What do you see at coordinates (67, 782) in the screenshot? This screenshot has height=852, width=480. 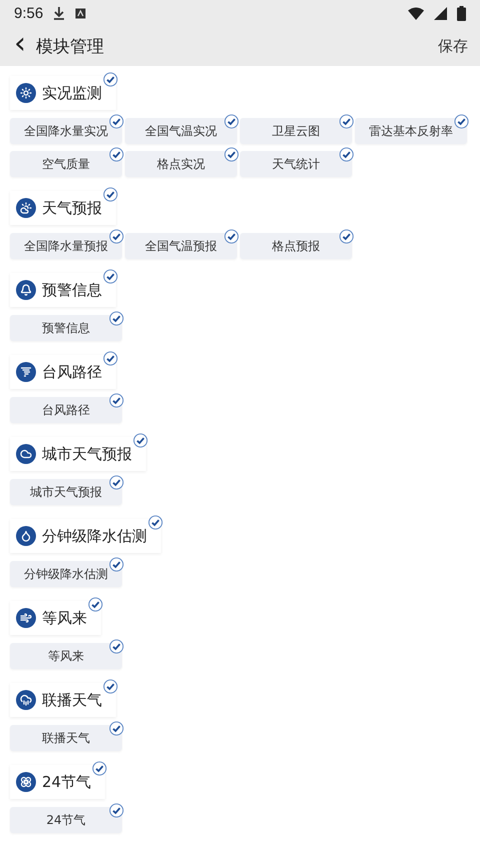 I see `module-title: 24节气` at bounding box center [67, 782].